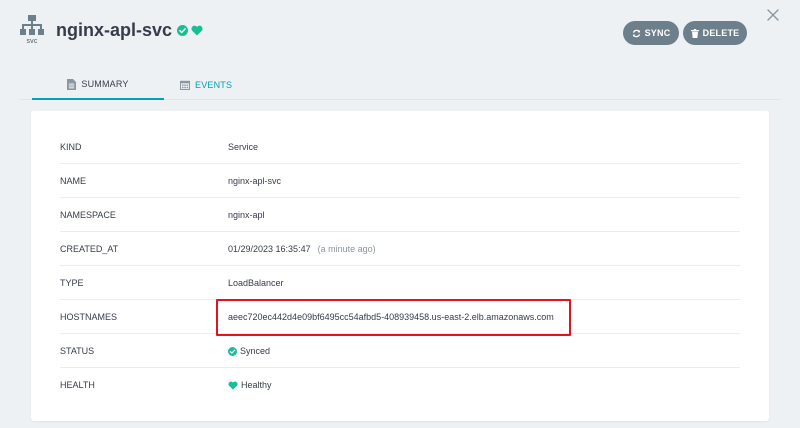 This screenshot has width=800, height=428. I want to click on row-key: HOSTNAMES, so click(89, 317).